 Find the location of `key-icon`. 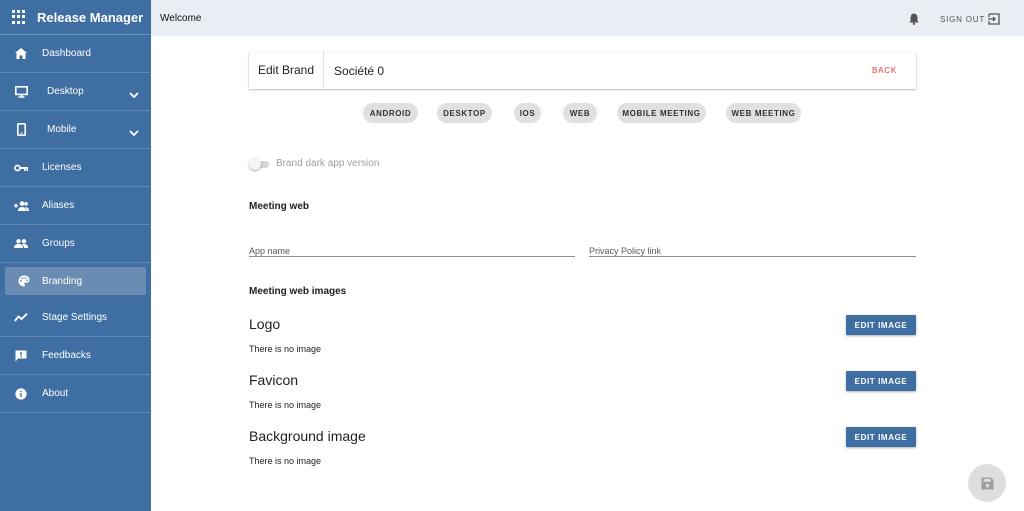

key-icon is located at coordinates (21, 168).